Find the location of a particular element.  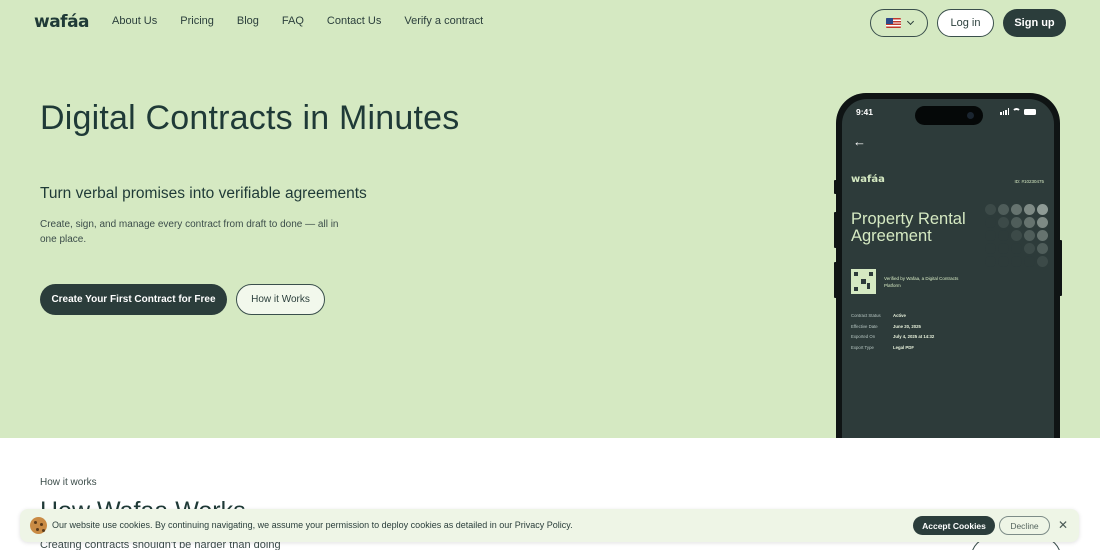

chevron-down-icon is located at coordinates (910, 21).